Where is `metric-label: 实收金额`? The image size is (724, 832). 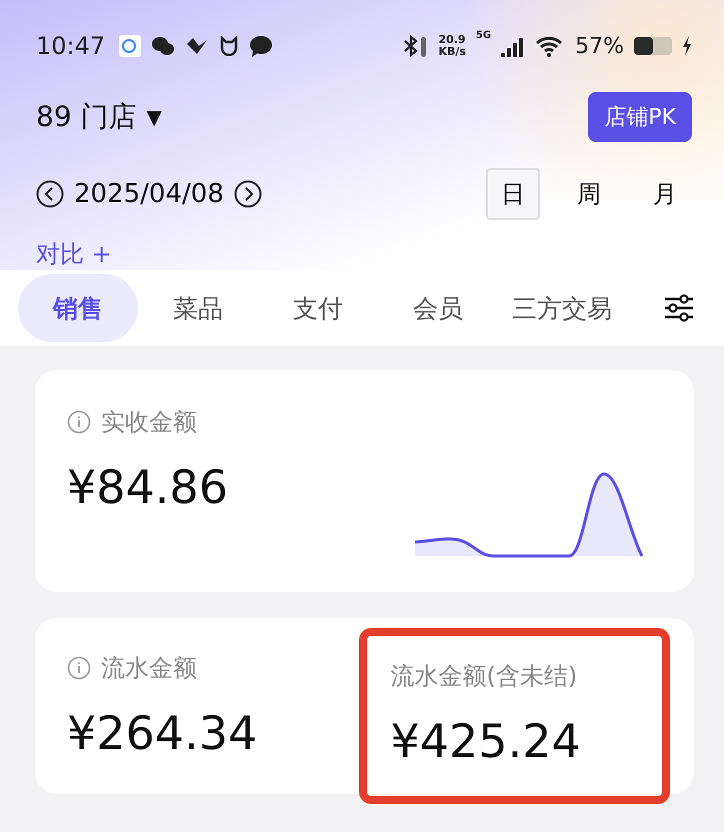
metric-label: 实收金额 is located at coordinates (149, 422).